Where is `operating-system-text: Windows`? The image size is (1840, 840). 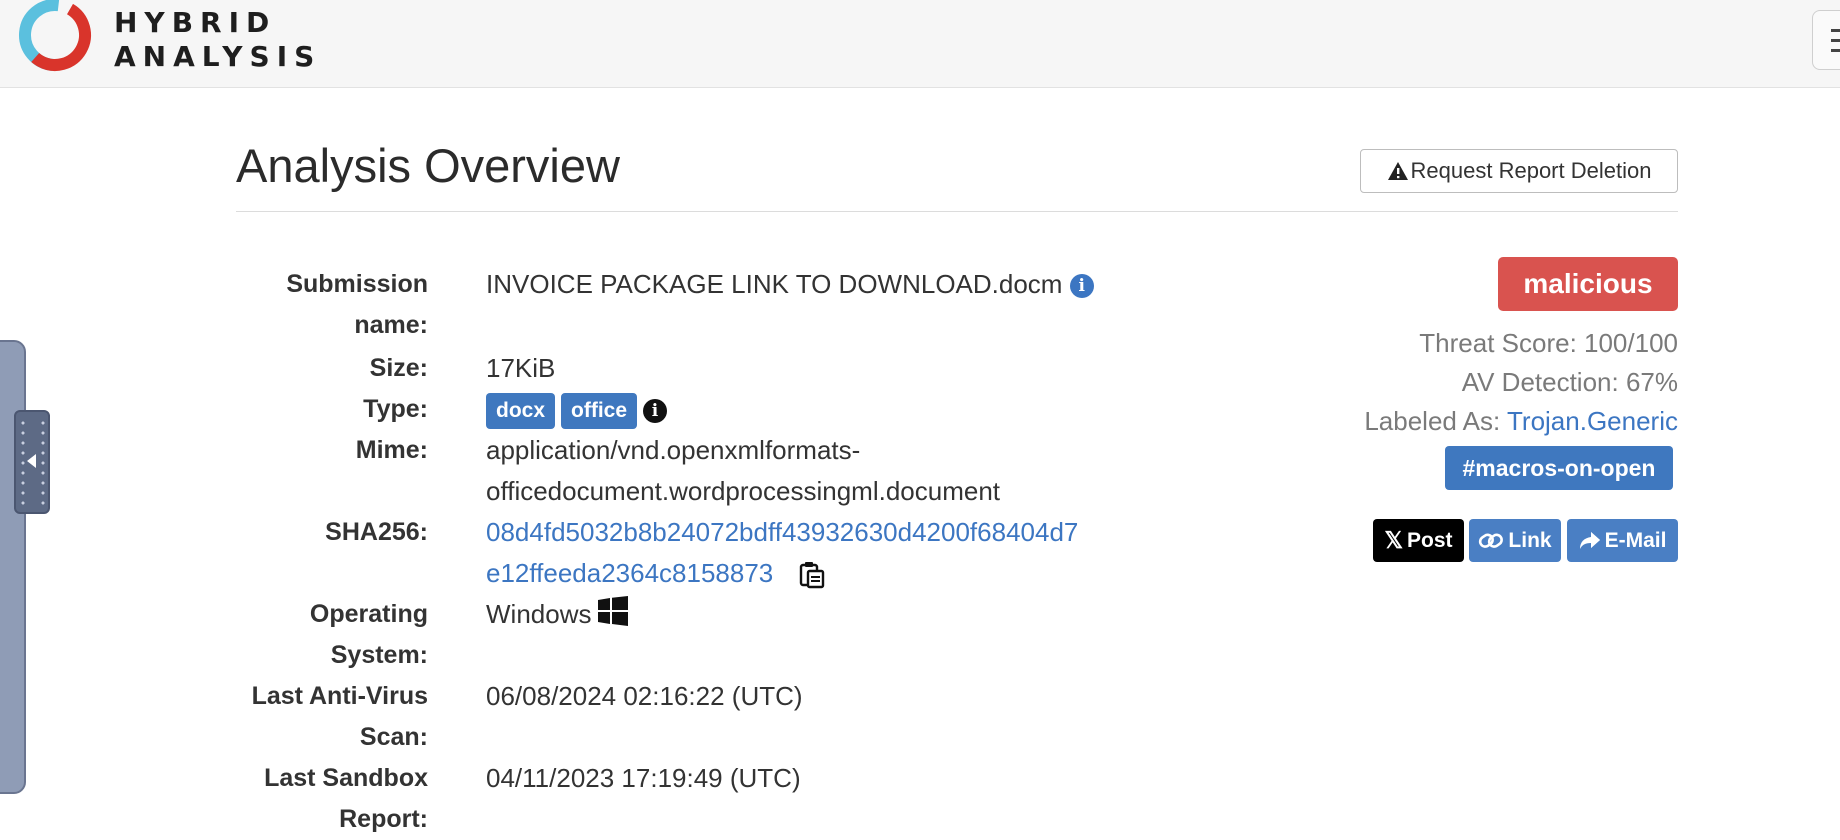
operating-system-text: Windows is located at coordinates (539, 614).